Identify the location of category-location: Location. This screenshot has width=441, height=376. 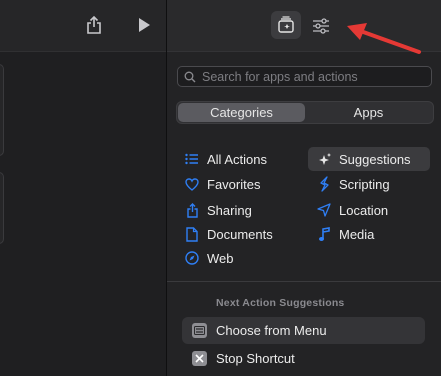
(352, 210).